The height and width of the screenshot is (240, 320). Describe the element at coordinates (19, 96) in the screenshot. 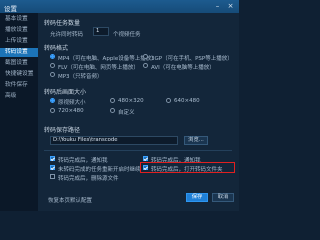

I see `sidebar-item-advanced: 高级` at that location.